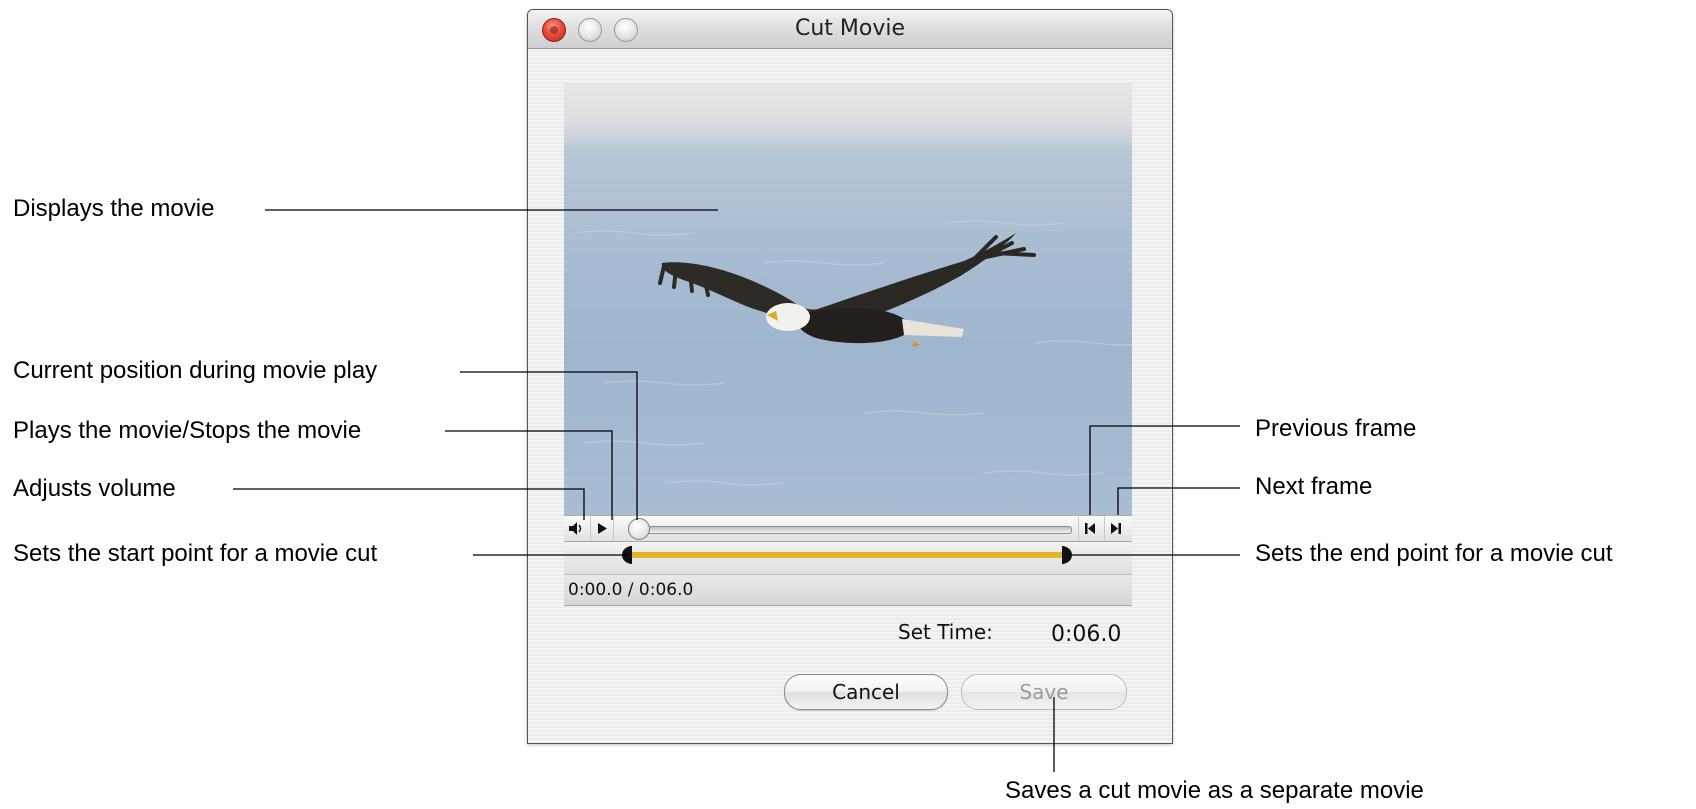 Image resolution: width=1696 pixels, height=809 pixels. I want to click on callout-end-point: Sets the end point for a movie cut, so click(1434, 553).